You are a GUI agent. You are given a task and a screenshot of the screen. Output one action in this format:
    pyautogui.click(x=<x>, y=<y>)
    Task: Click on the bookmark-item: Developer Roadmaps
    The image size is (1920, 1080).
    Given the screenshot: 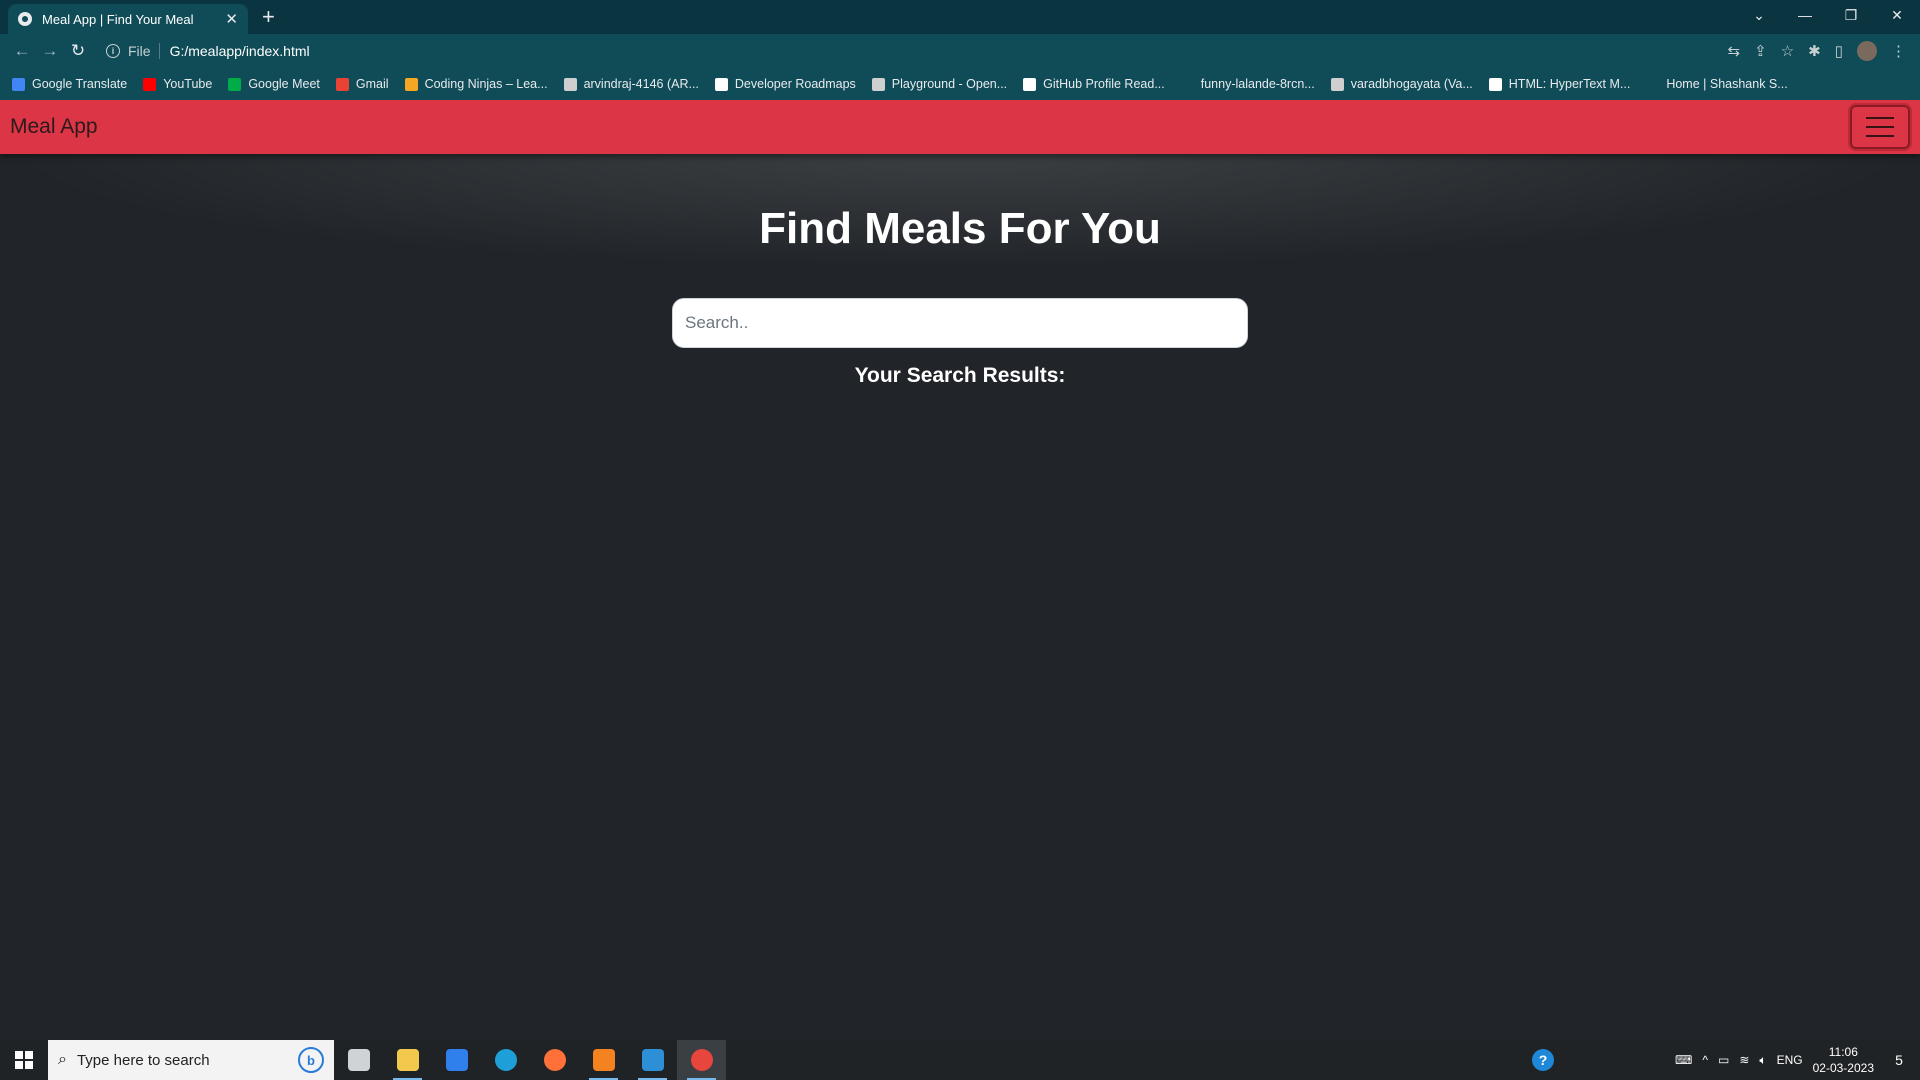 What is the action you would take?
    pyautogui.click(x=785, y=84)
    